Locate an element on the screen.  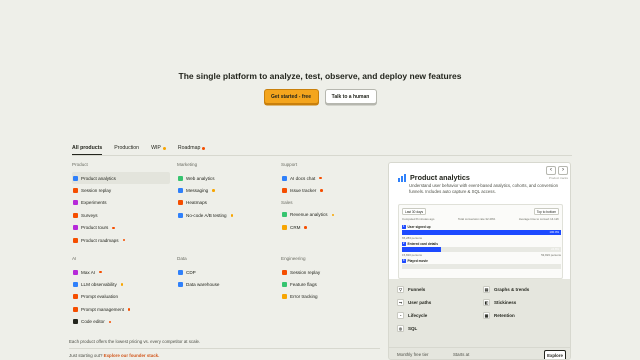
menu-item-label: Max AI is located at coordinates (88, 272).